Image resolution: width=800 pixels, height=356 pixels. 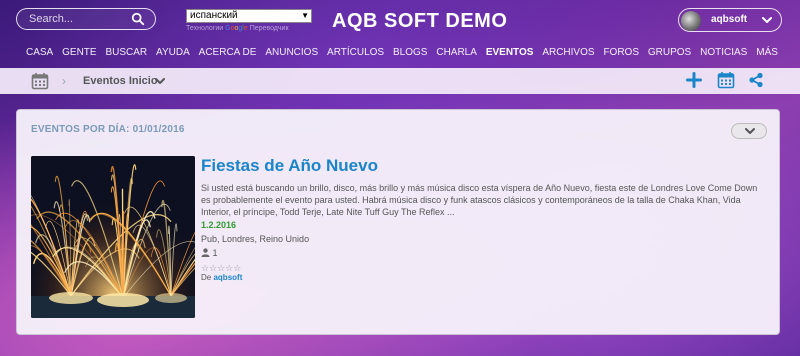 What do you see at coordinates (227, 277) in the screenshot?
I see `author-link: aqbsoft` at bounding box center [227, 277].